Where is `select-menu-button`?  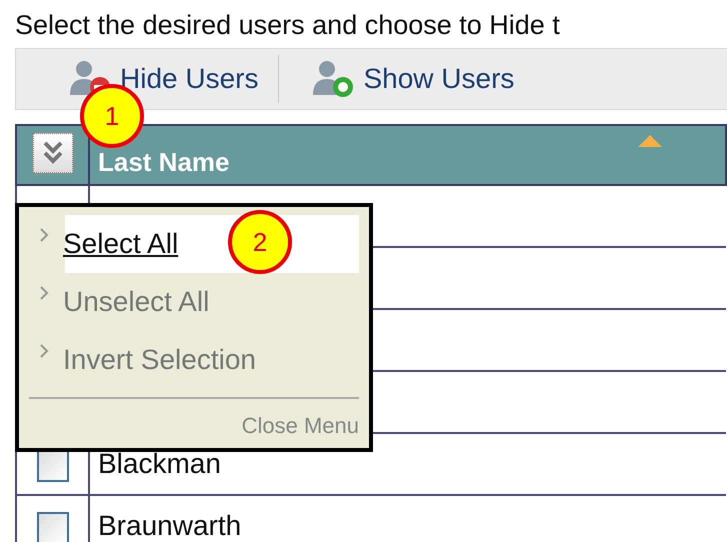
select-menu-button is located at coordinates (52, 153).